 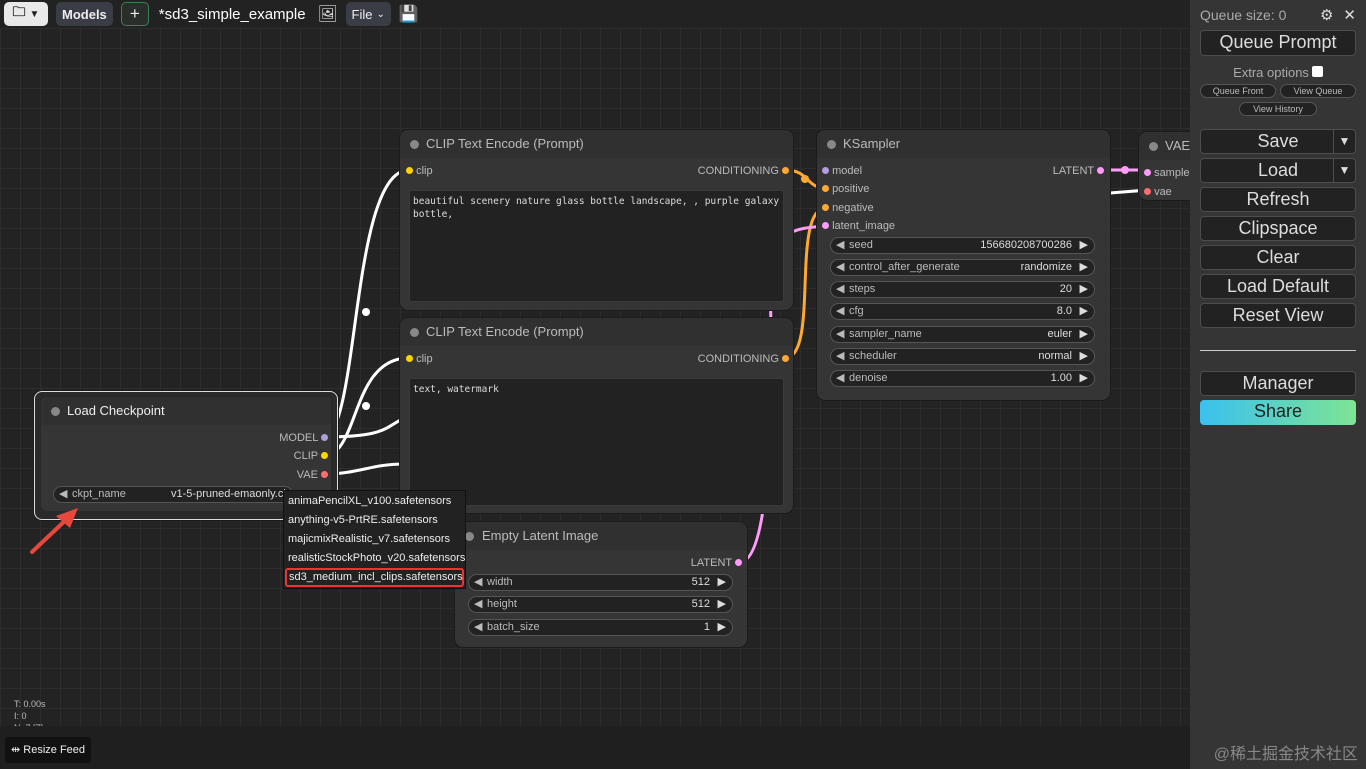 I want to click on extra-options-checkbox, so click(x=1317, y=71).